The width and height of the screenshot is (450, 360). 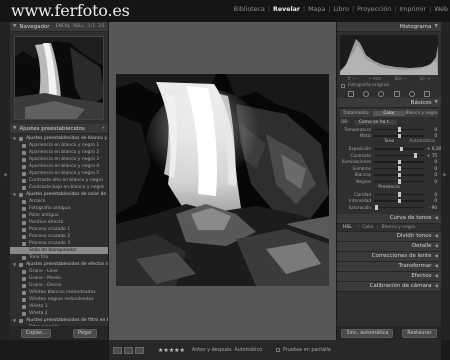 I want to click on preset-item: Viñeteo blancos redondeados, so click(x=59, y=292).